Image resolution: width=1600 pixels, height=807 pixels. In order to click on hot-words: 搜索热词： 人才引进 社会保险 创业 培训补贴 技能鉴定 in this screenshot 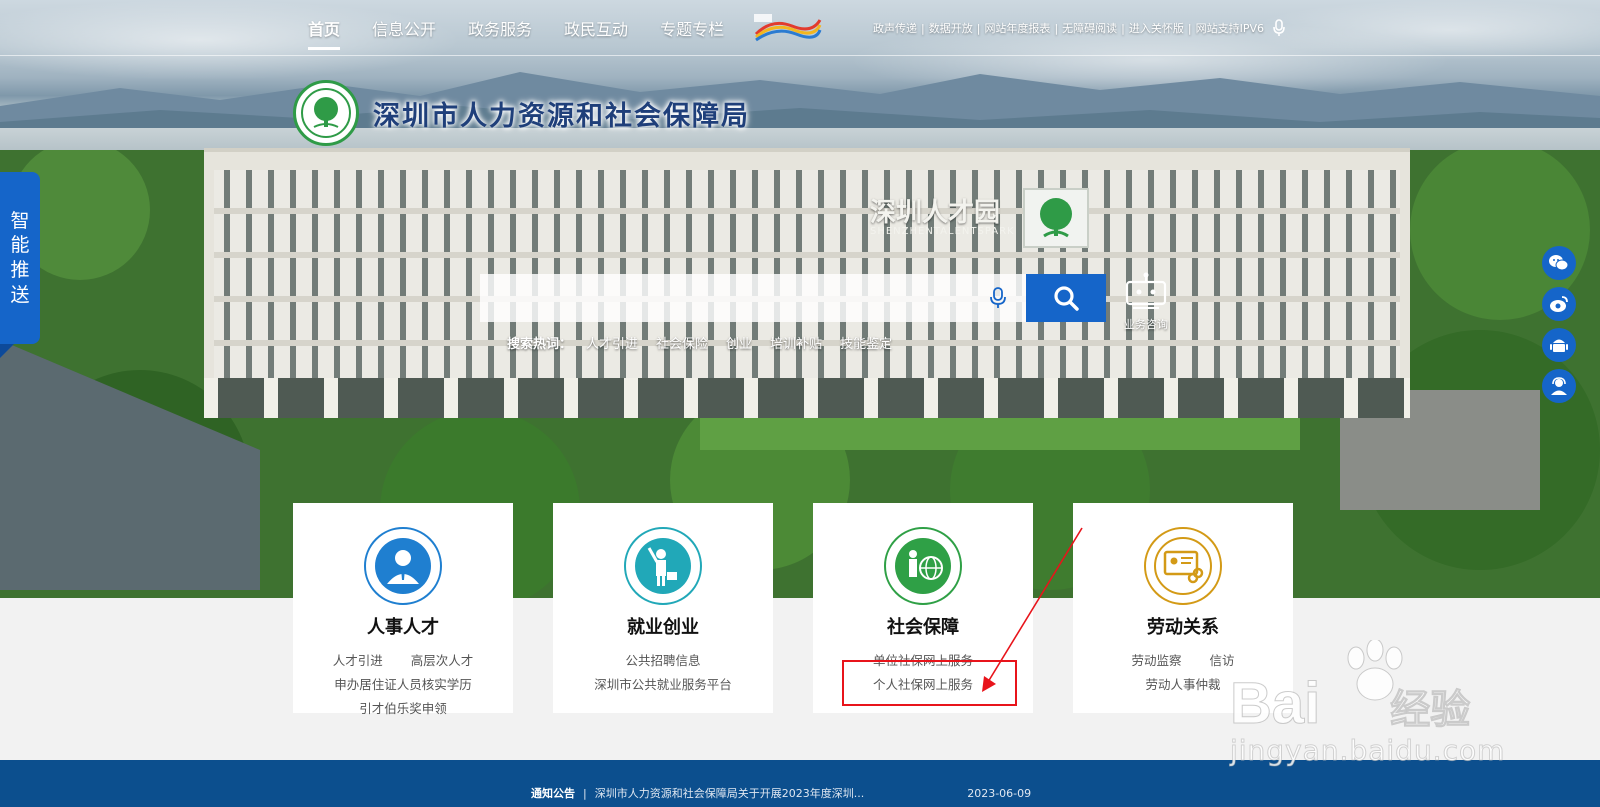, I will do `click(699, 342)`.